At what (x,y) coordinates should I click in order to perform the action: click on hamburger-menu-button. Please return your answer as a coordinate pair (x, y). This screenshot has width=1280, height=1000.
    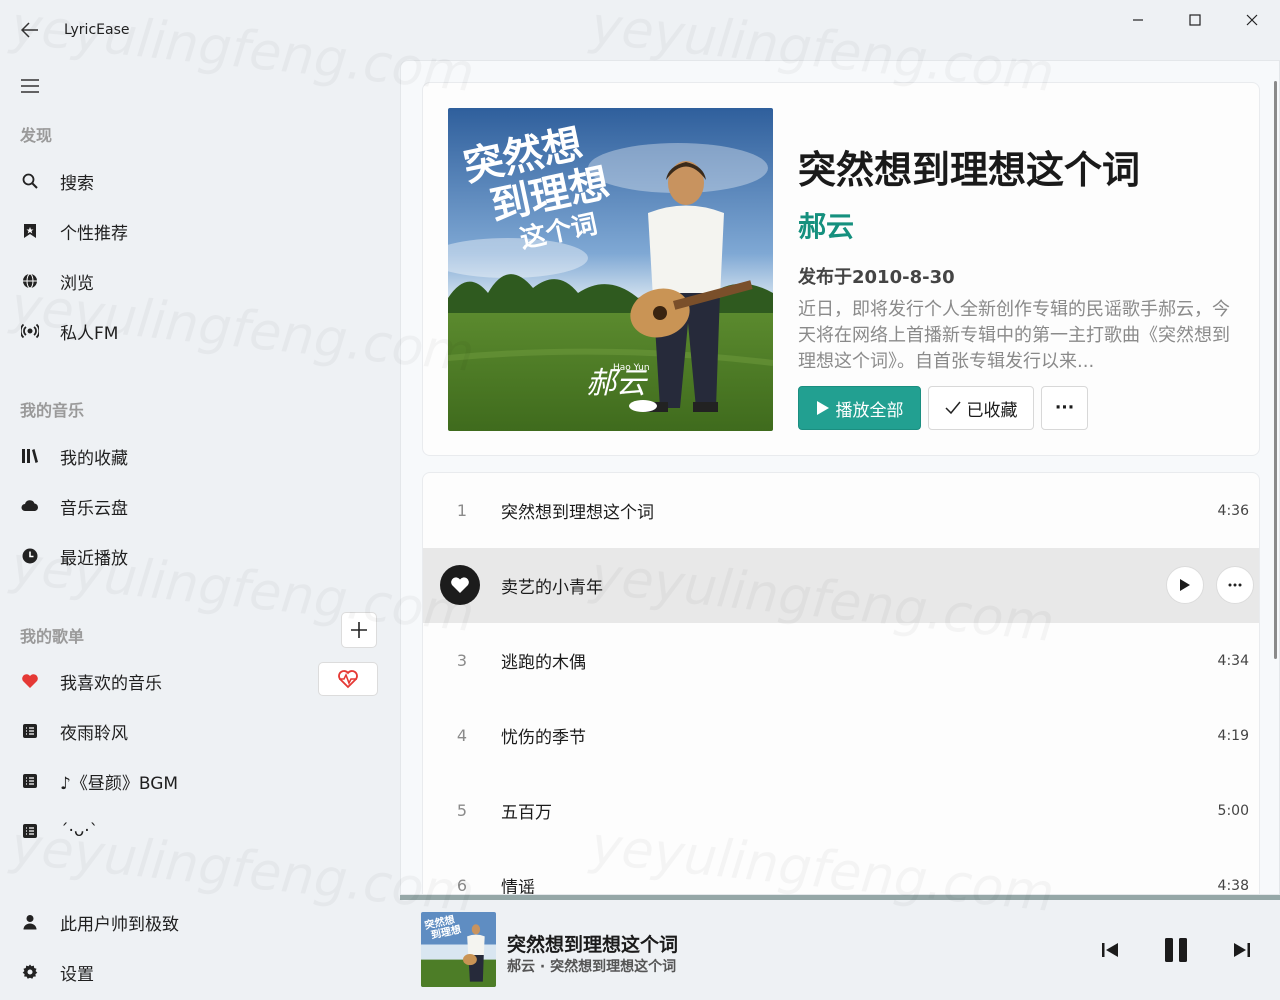
    Looking at the image, I should click on (30, 86).